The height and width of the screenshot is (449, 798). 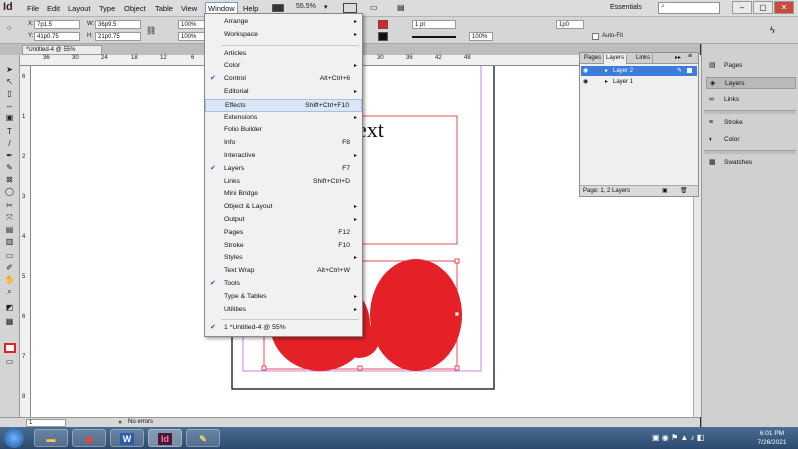 I want to click on zoom-select: 55.5%, so click(x=306, y=6).